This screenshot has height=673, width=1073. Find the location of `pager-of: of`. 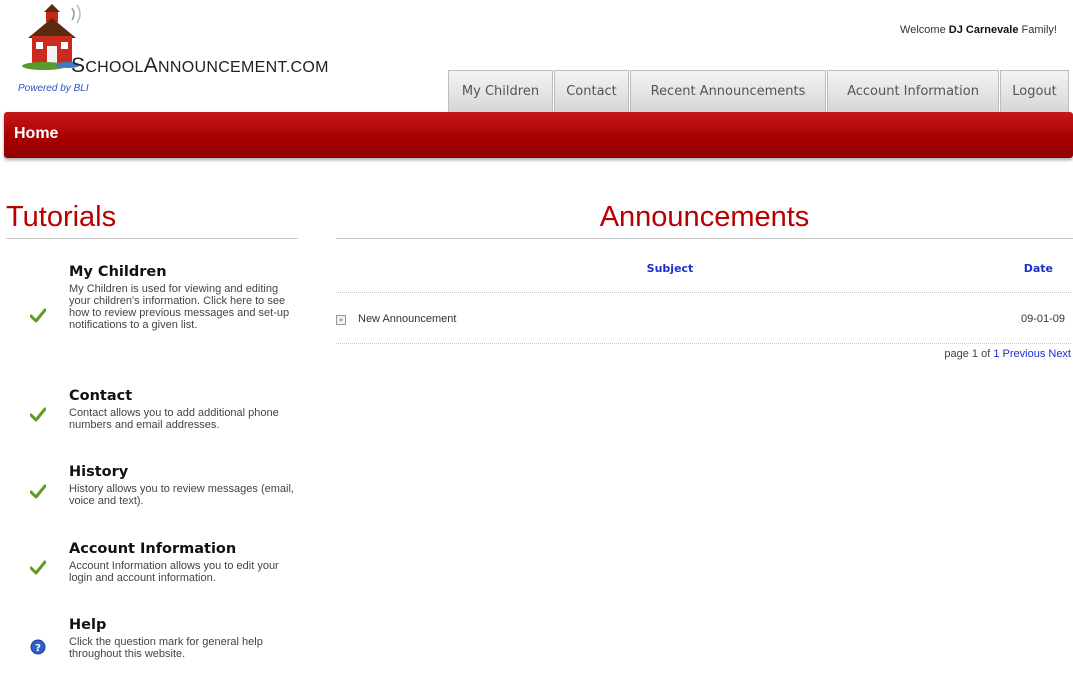

pager-of: of is located at coordinates (986, 354).